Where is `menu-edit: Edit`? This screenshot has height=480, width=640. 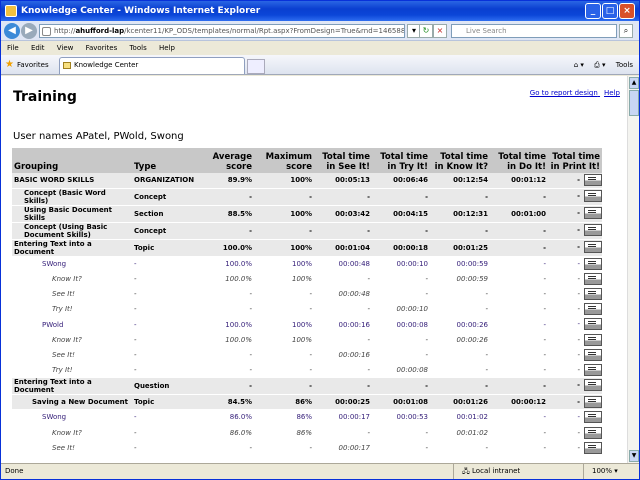
menu-edit: Edit is located at coordinates (38, 48).